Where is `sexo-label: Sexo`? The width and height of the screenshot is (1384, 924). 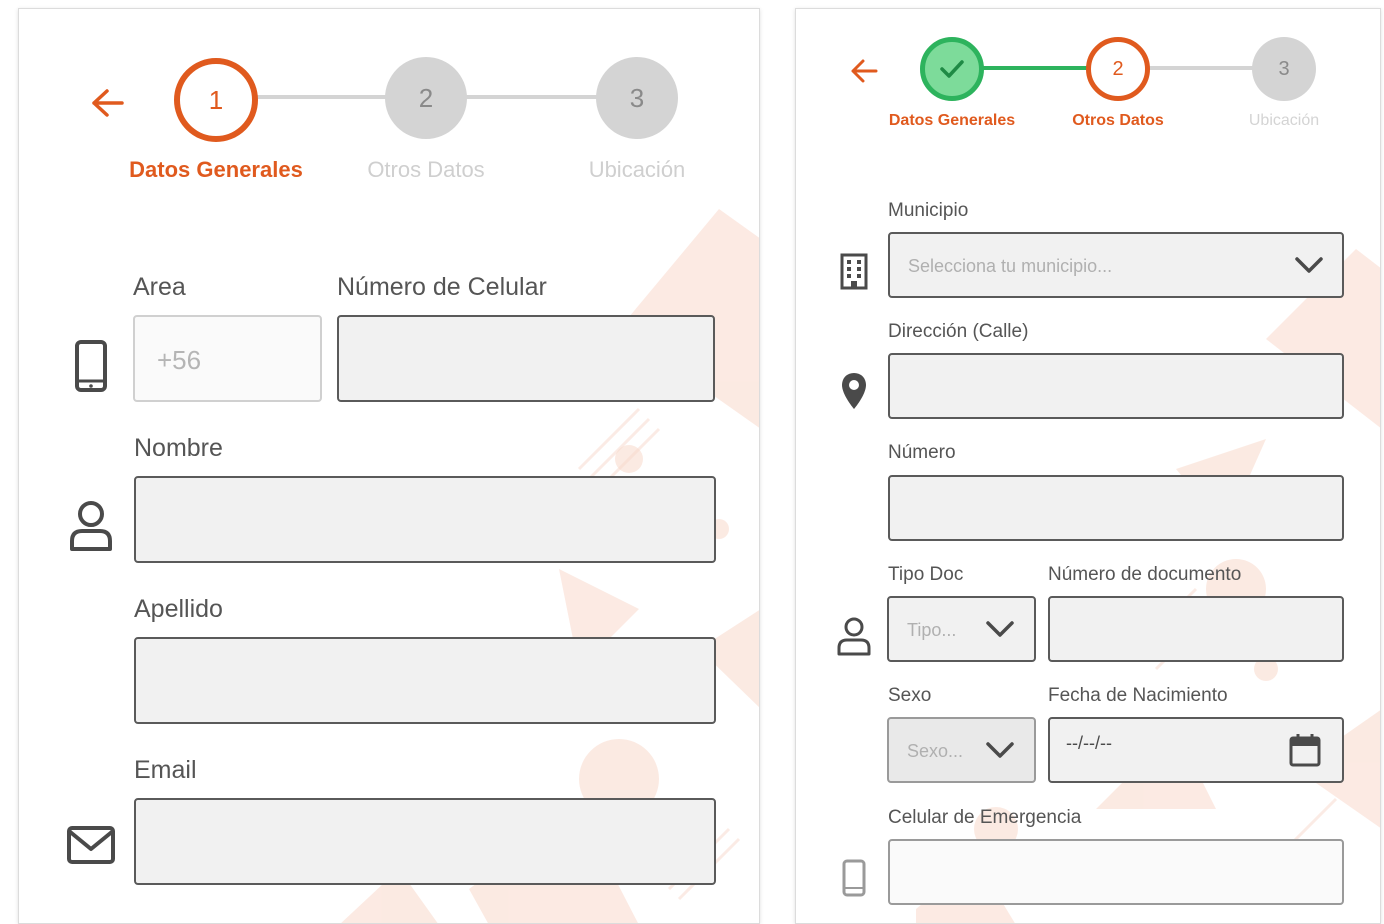 sexo-label: Sexo is located at coordinates (910, 695).